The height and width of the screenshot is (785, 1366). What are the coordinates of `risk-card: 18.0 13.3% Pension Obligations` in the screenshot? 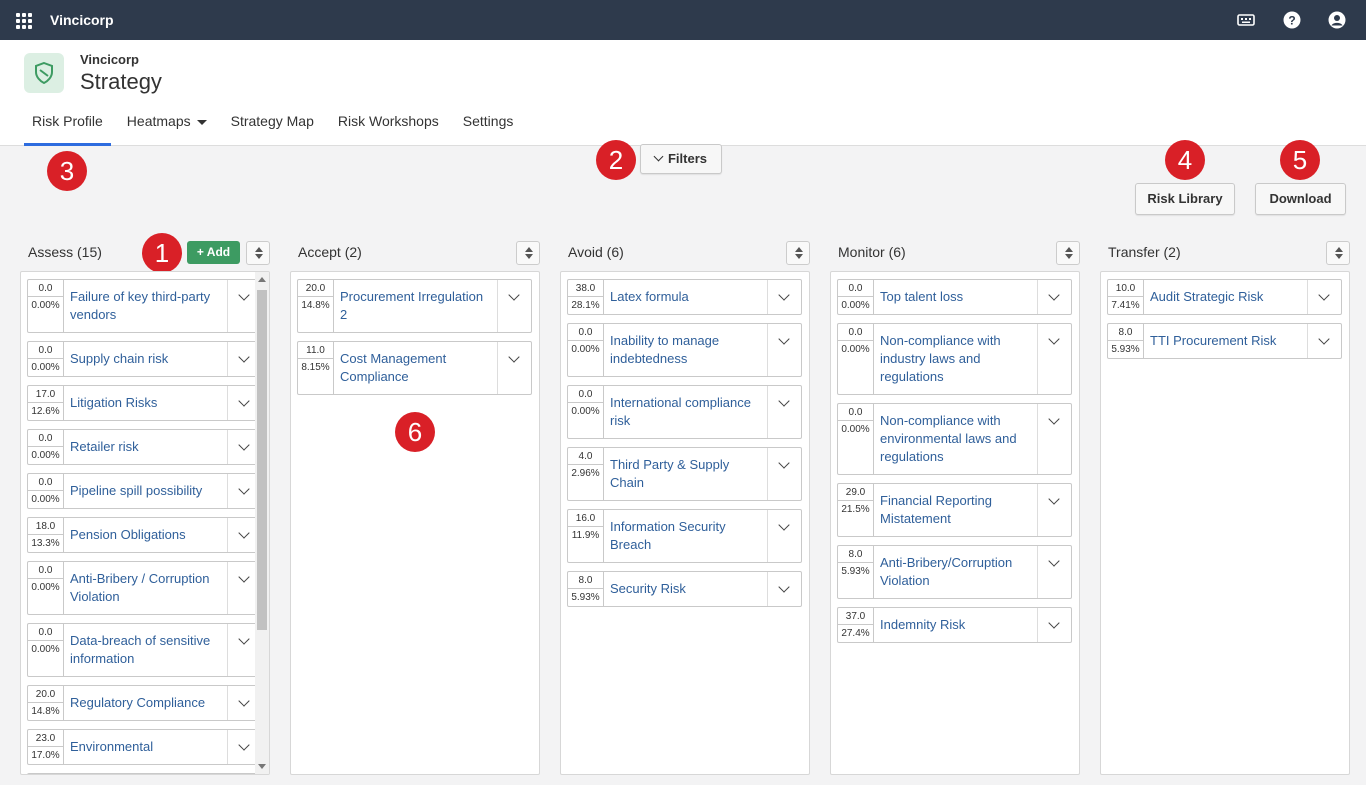 It's located at (144, 535).